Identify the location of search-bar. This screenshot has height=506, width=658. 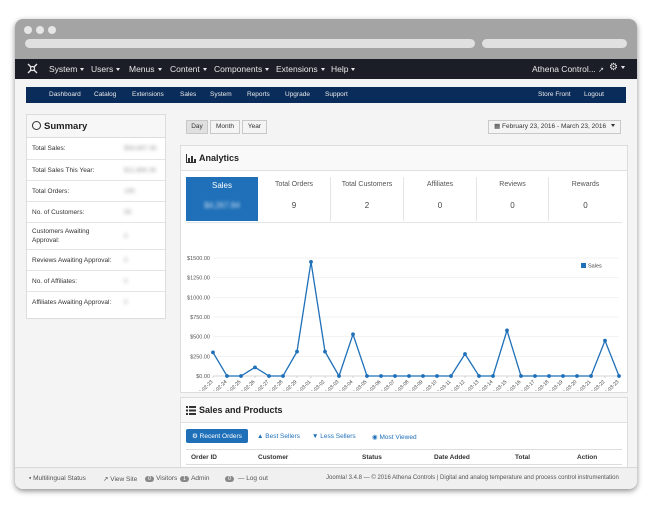
(554, 43).